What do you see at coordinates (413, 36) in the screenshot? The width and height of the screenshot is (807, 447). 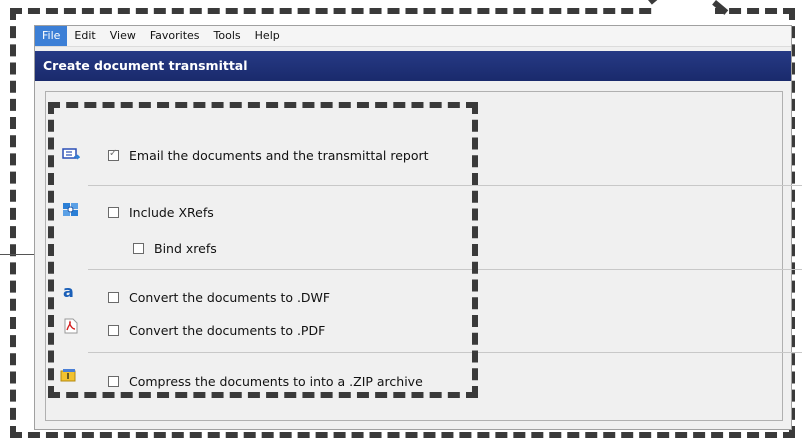 I see `menu-bar: File Edit View Favorites Tools Help` at bounding box center [413, 36].